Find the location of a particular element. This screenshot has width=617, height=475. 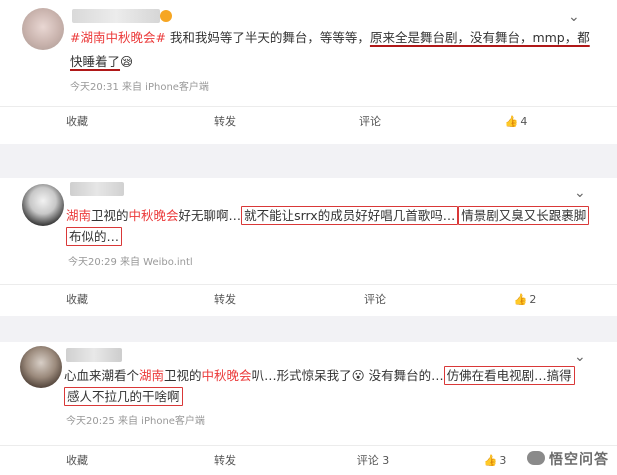

post-meta: 今天20:31 来自 iPhone客户端 is located at coordinates (139, 87).